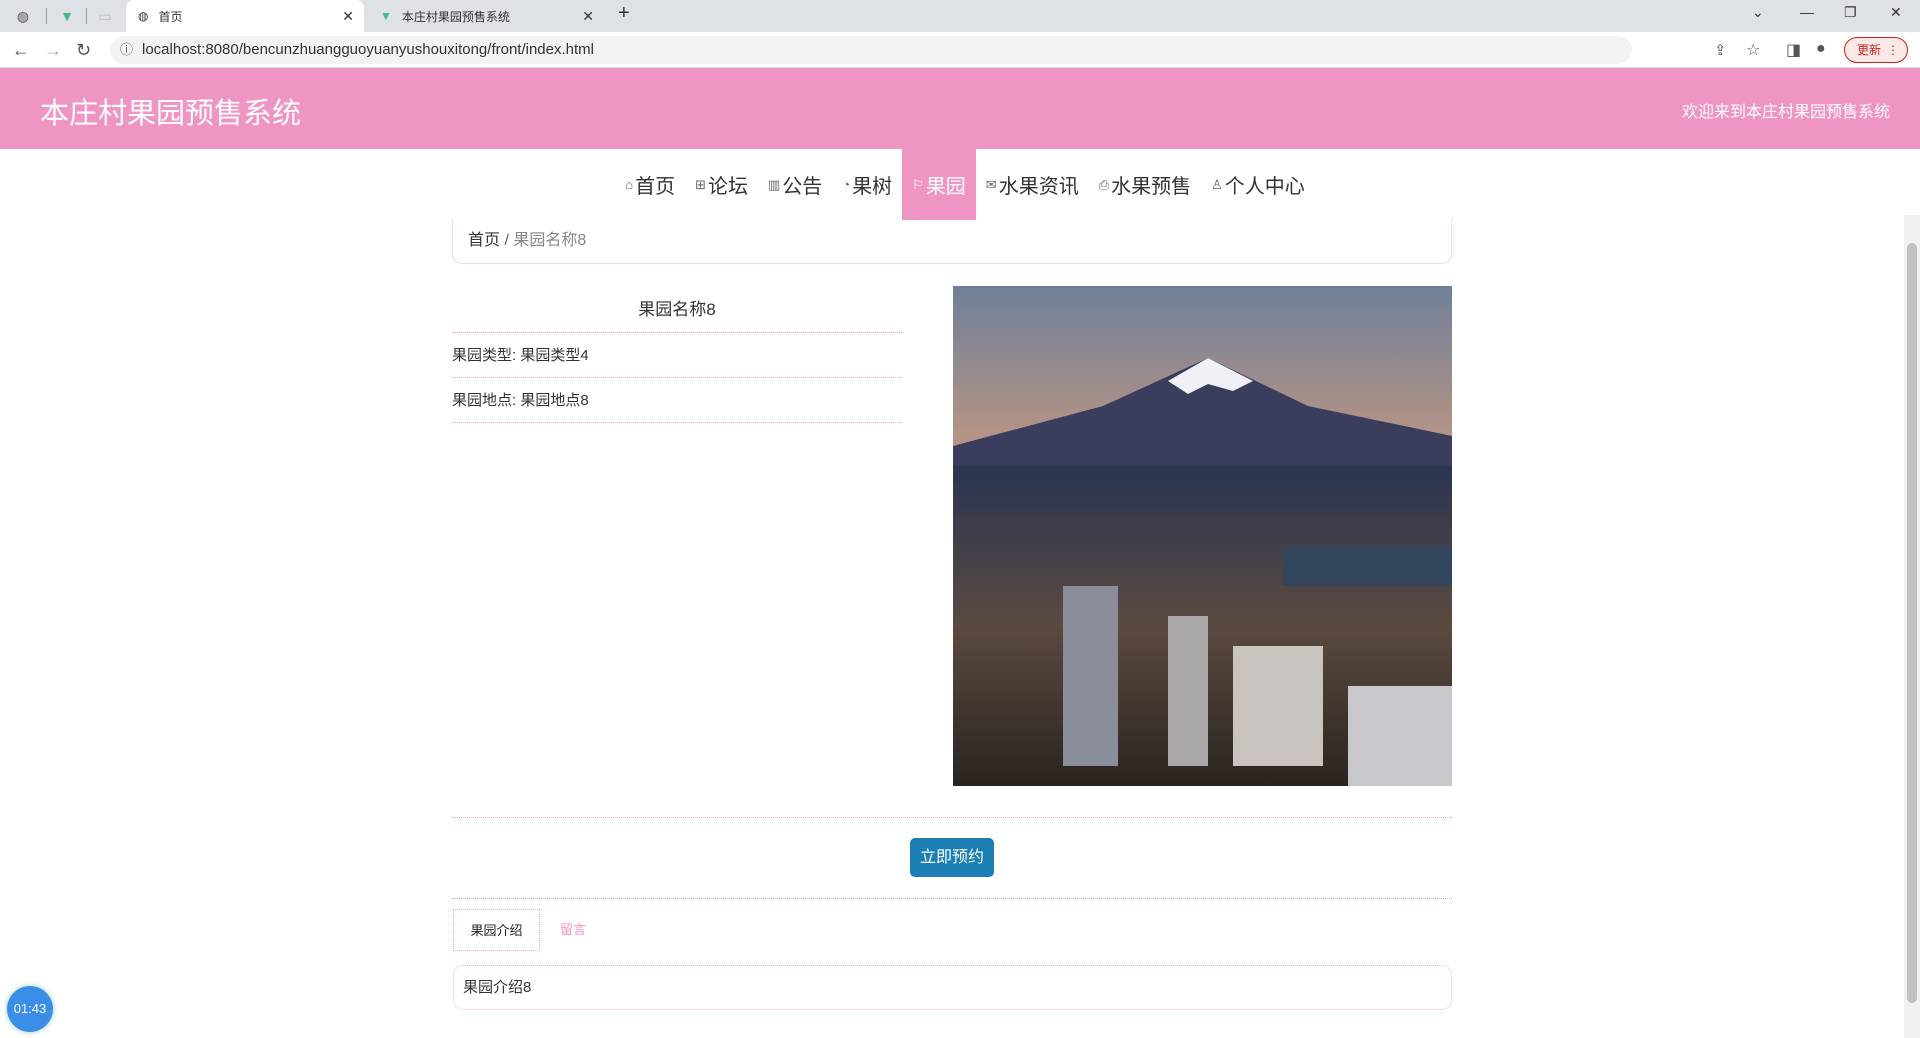 Image resolution: width=1920 pixels, height=1038 pixels. I want to click on water, so click(1367, 566).